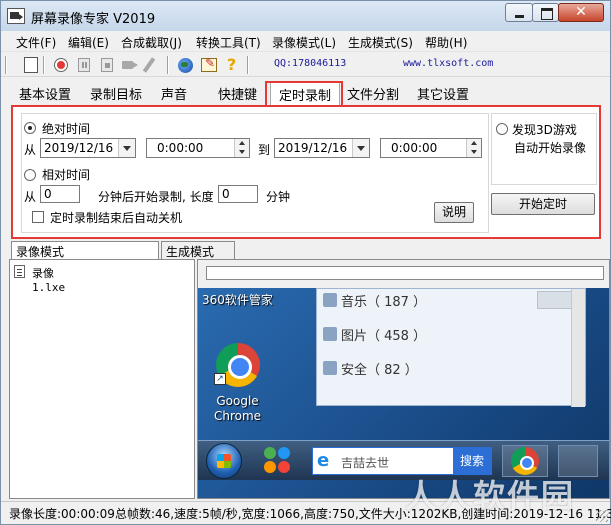 This screenshot has width=611, height=525. What do you see at coordinates (151, 42) in the screenshot?
I see `menu-compose: 合成截取(J)` at bounding box center [151, 42].